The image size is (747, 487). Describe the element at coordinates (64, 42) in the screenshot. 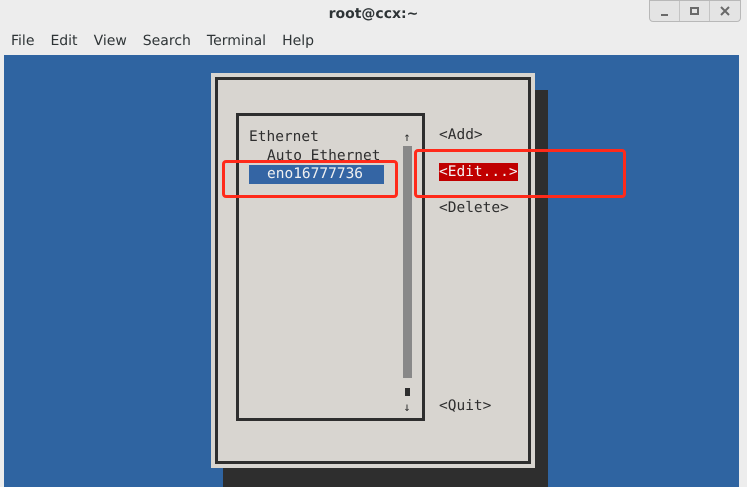

I see `menu-item: Edit` at that location.